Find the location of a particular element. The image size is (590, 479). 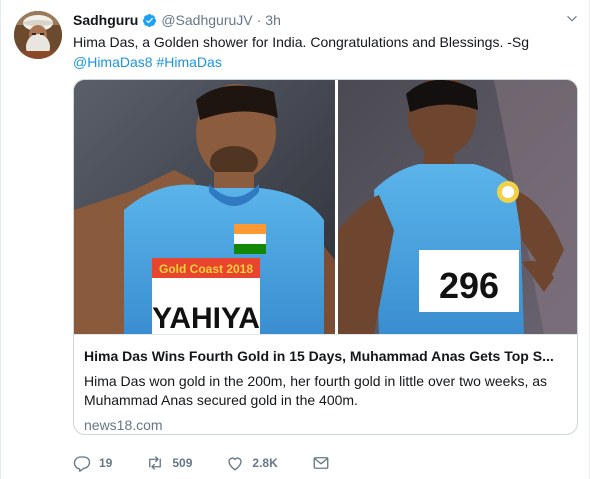

envelope-icon is located at coordinates (321, 463).